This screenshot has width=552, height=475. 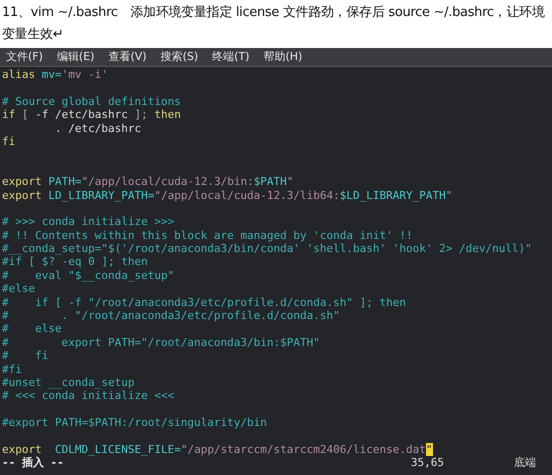 I want to click on code-line: # <<< conda initialize <<<, so click(x=88, y=396).